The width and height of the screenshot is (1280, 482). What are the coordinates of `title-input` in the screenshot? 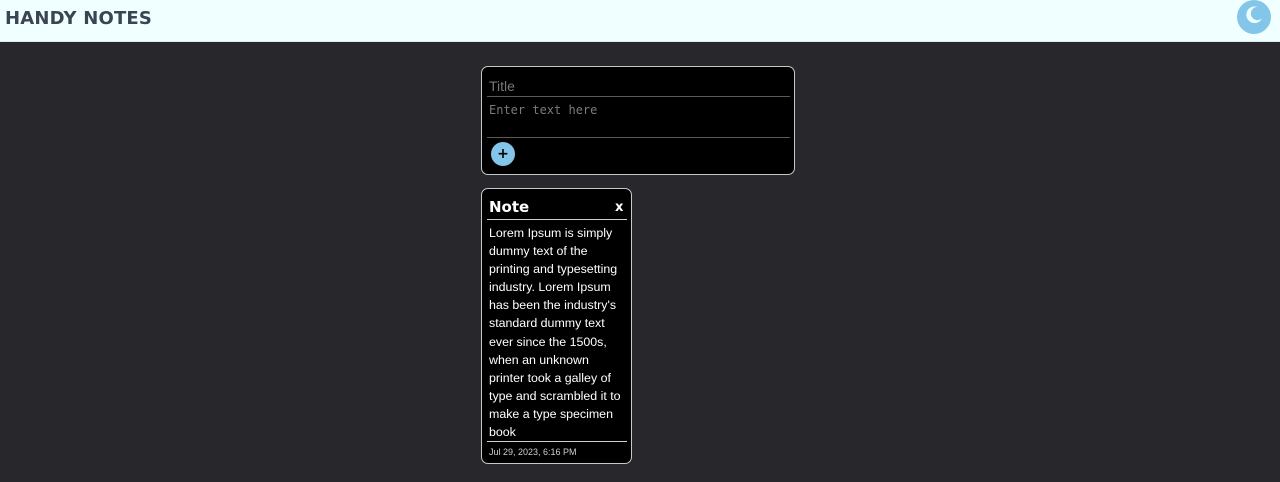 It's located at (638, 85).